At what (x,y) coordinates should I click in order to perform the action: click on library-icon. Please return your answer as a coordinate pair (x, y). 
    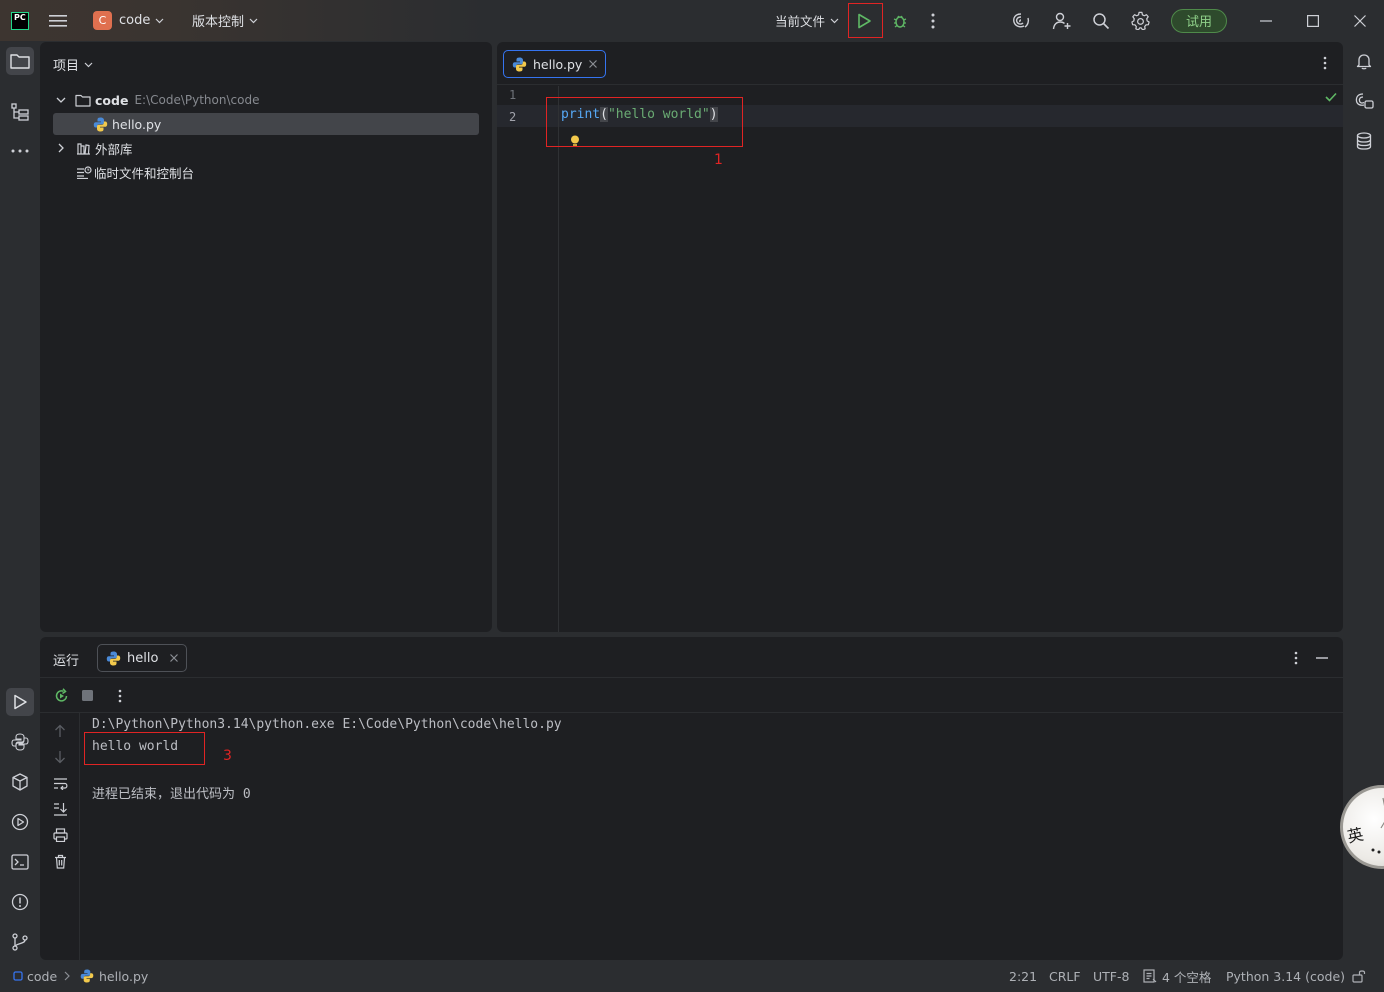
    Looking at the image, I should click on (83, 148).